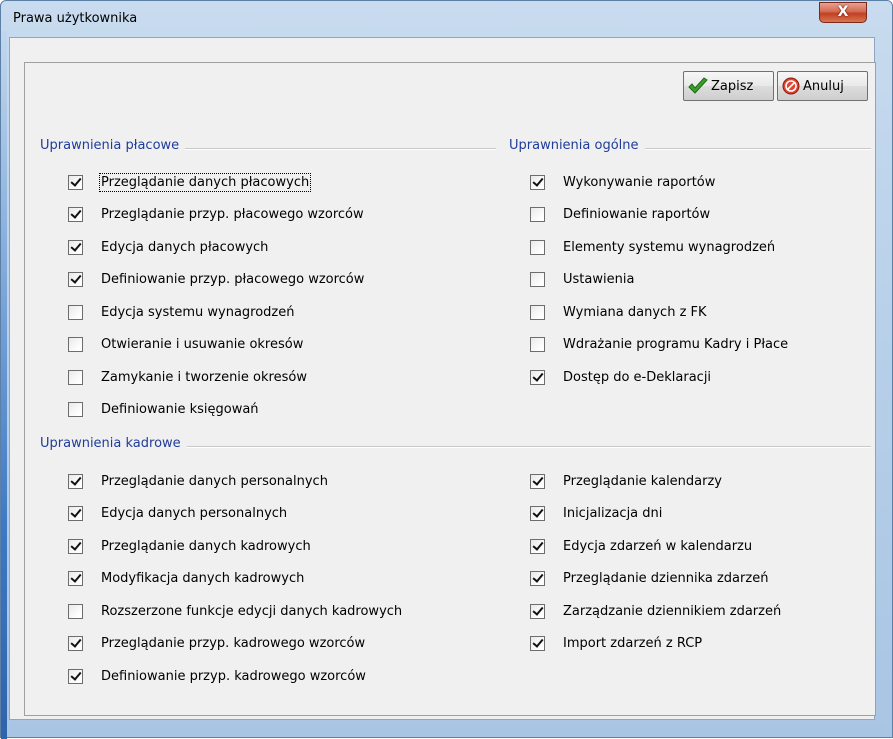  What do you see at coordinates (214, 481) in the screenshot?
I see `permission-label: Przeglądanie danych personalnych` at bounding box center [214, 481].